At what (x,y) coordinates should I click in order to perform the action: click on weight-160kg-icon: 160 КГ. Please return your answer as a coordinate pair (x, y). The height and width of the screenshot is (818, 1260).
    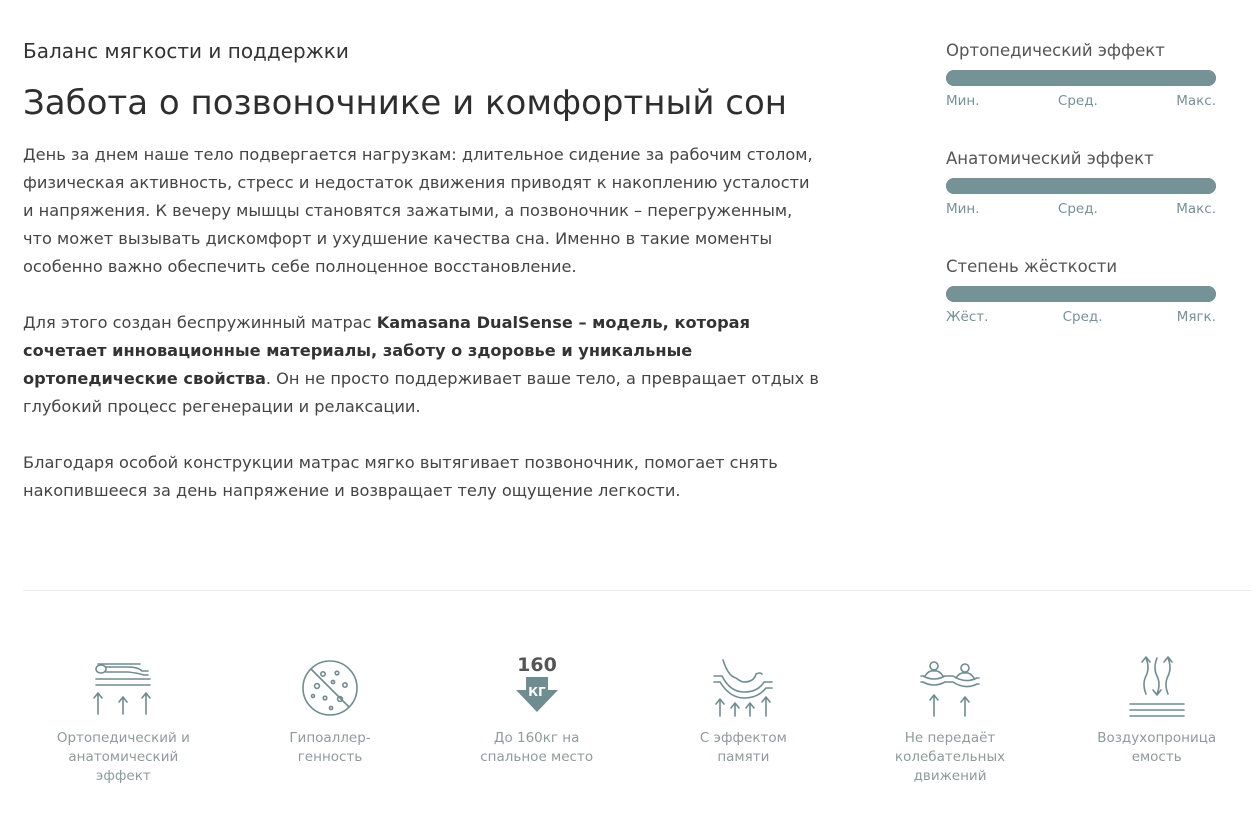
    Looking at the image, I should click on (537, 687).